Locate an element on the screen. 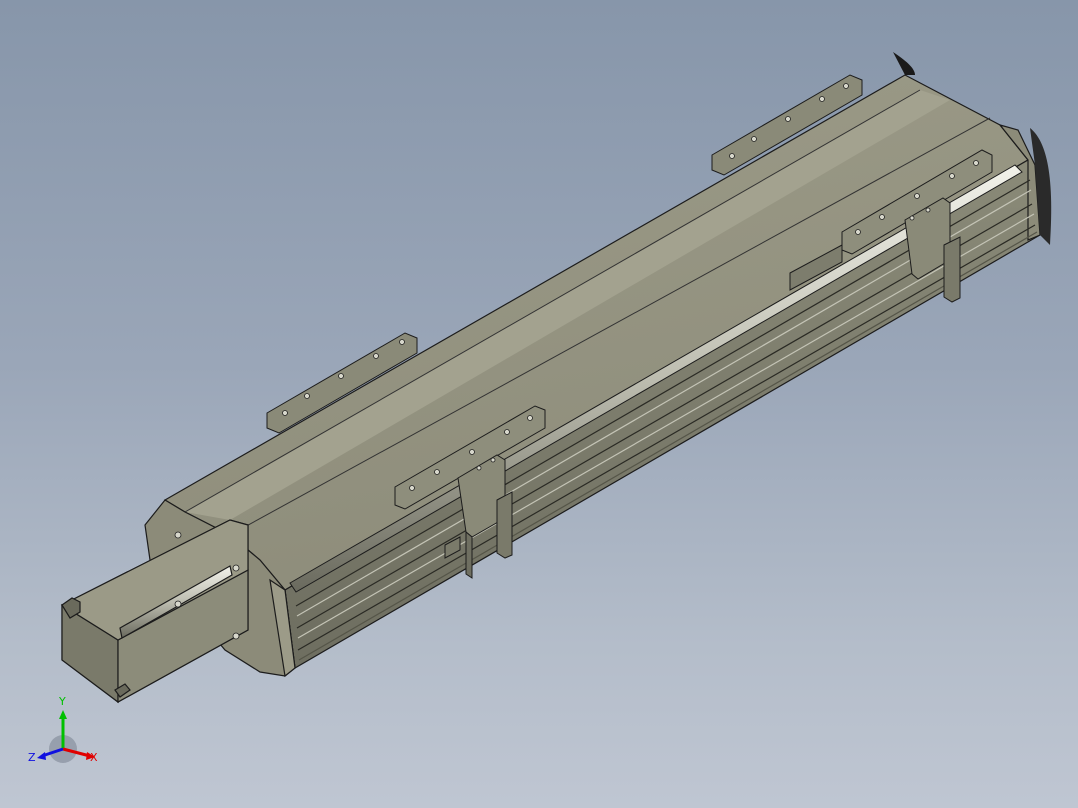 Image resolution: width=1078 pixels, height=808 pixels. triad-x-label: X is located at coordinates (94, 757).